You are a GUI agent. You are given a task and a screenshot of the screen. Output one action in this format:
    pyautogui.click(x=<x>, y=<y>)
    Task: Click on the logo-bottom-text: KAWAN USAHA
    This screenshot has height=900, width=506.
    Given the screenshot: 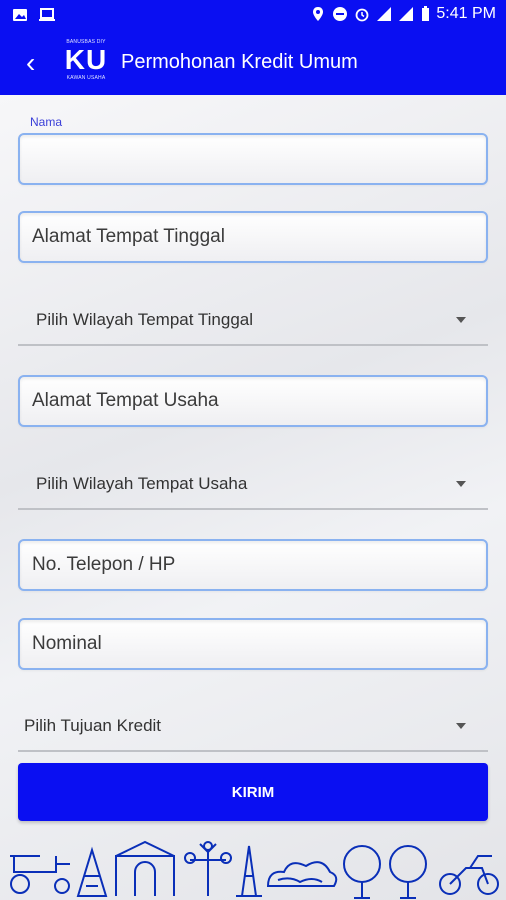 What is the action you would take?
    pyautogui.click(x=86, y=78)
    